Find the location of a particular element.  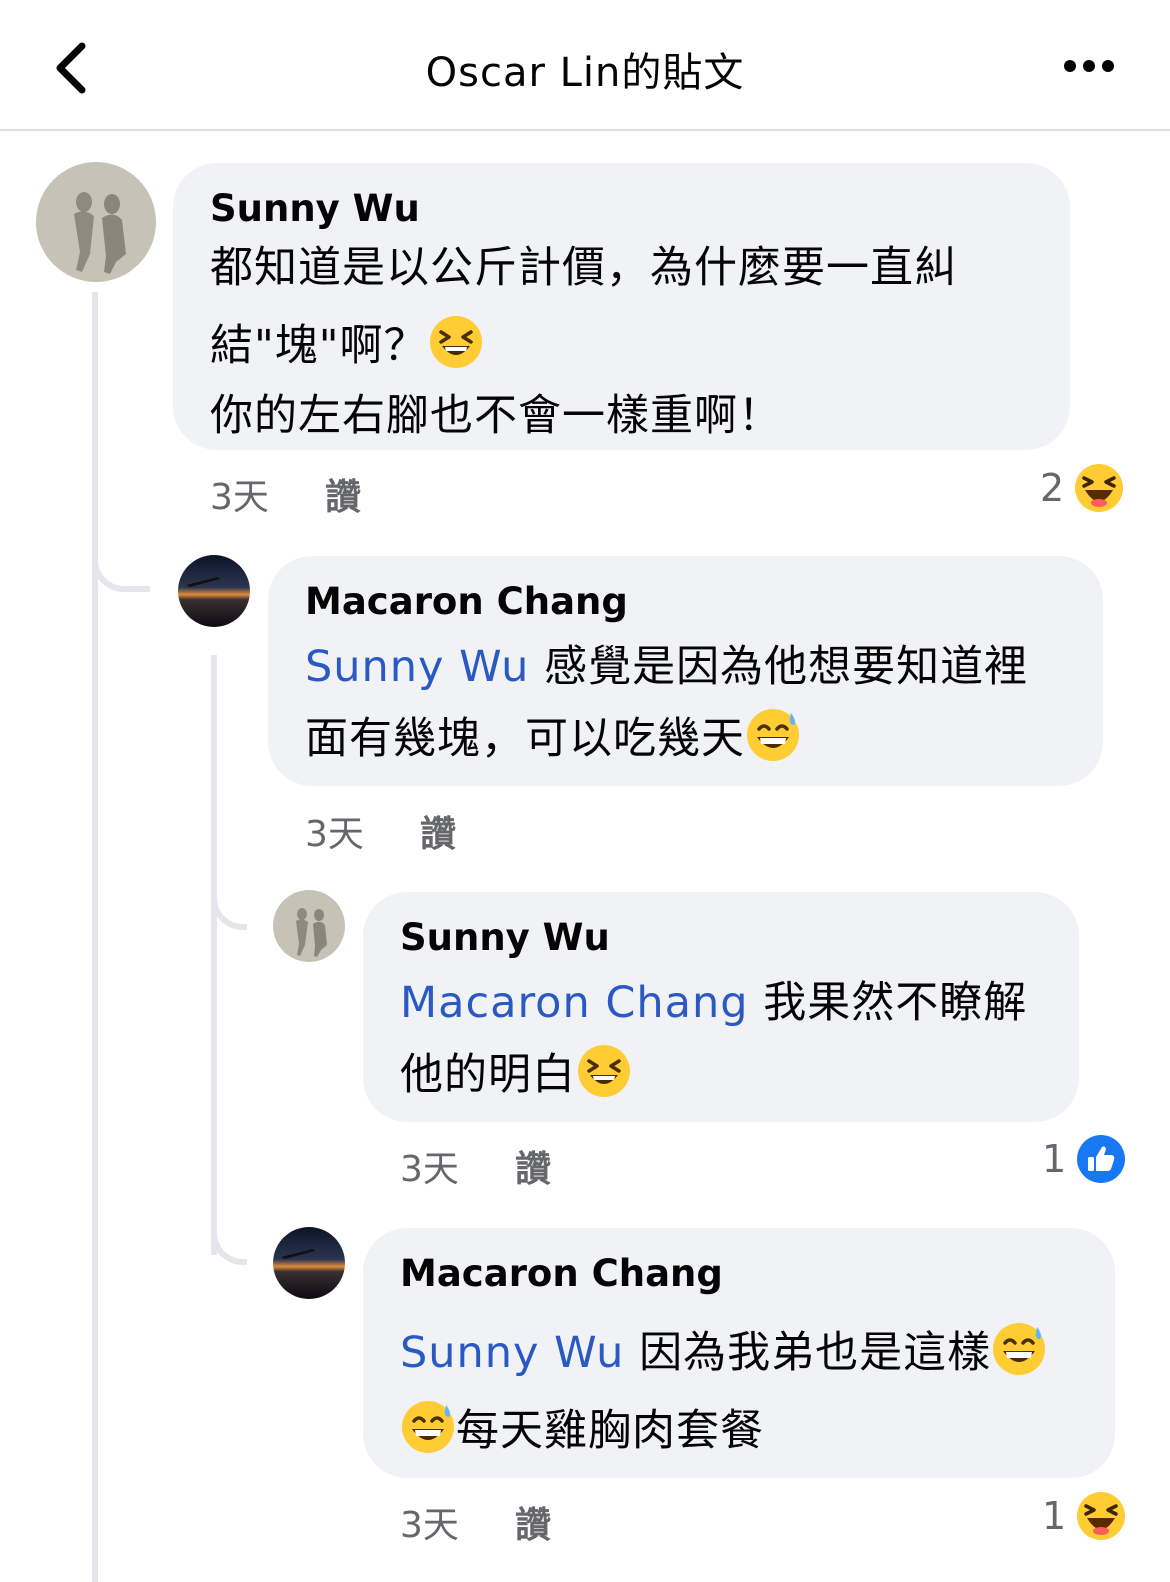

comment-text: 他的明白 is located at coordinates (488, 1075).